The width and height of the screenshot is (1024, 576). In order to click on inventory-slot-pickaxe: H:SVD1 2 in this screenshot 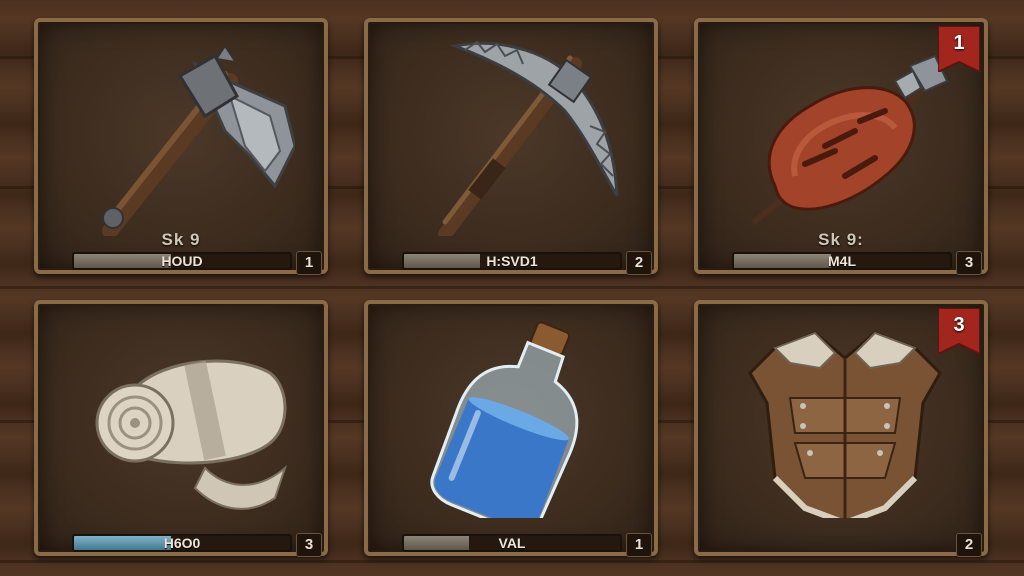, I will do `click(511, 146)`.